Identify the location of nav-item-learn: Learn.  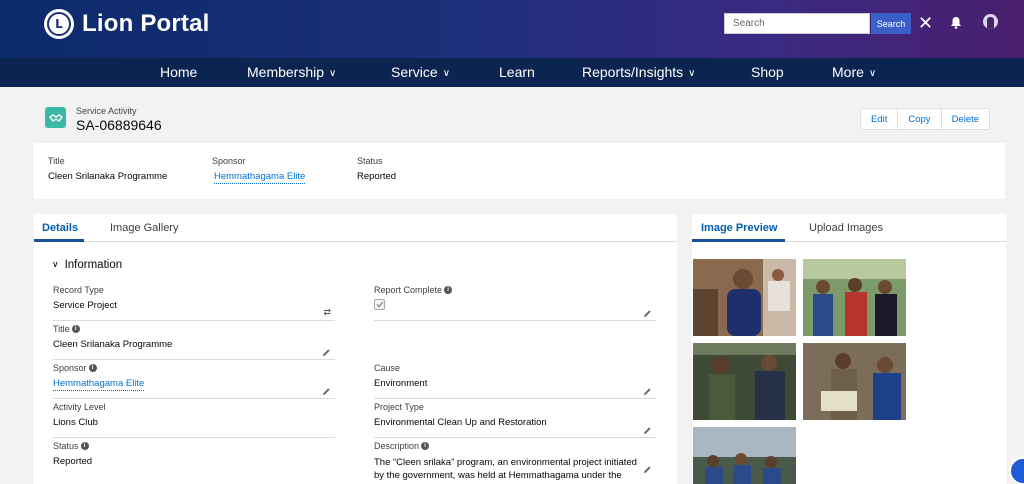
(517, 72).